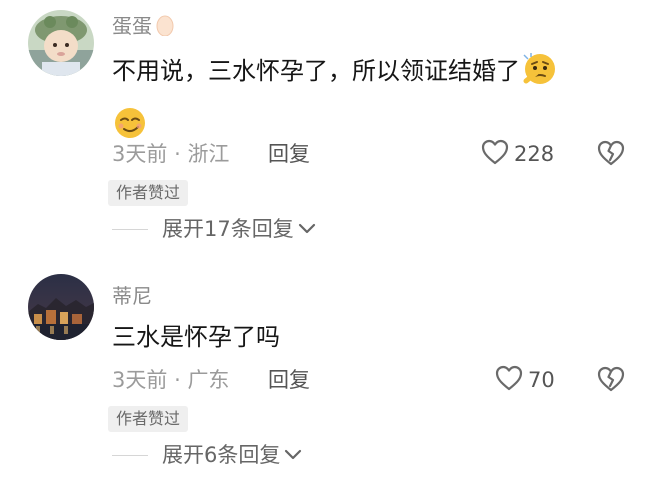 The height and width of the screenshot is (497, 660). What do you see at coordinates (228, 229) in the screenshot?
I see `expand-replies-label: 展开17条回复` at bounding box center [228, 229].